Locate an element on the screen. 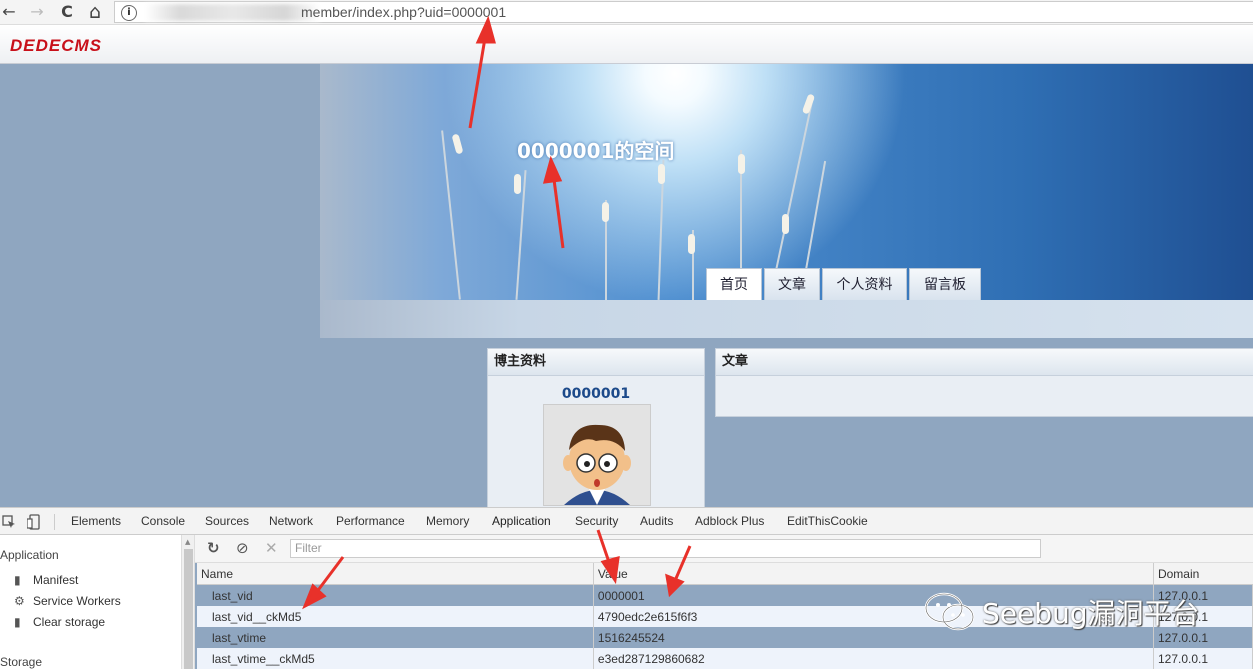 The width and height of the screenshot is (1253, 669). profile-panel: 博主资料 0000001 is located at coordinates (596, 428).